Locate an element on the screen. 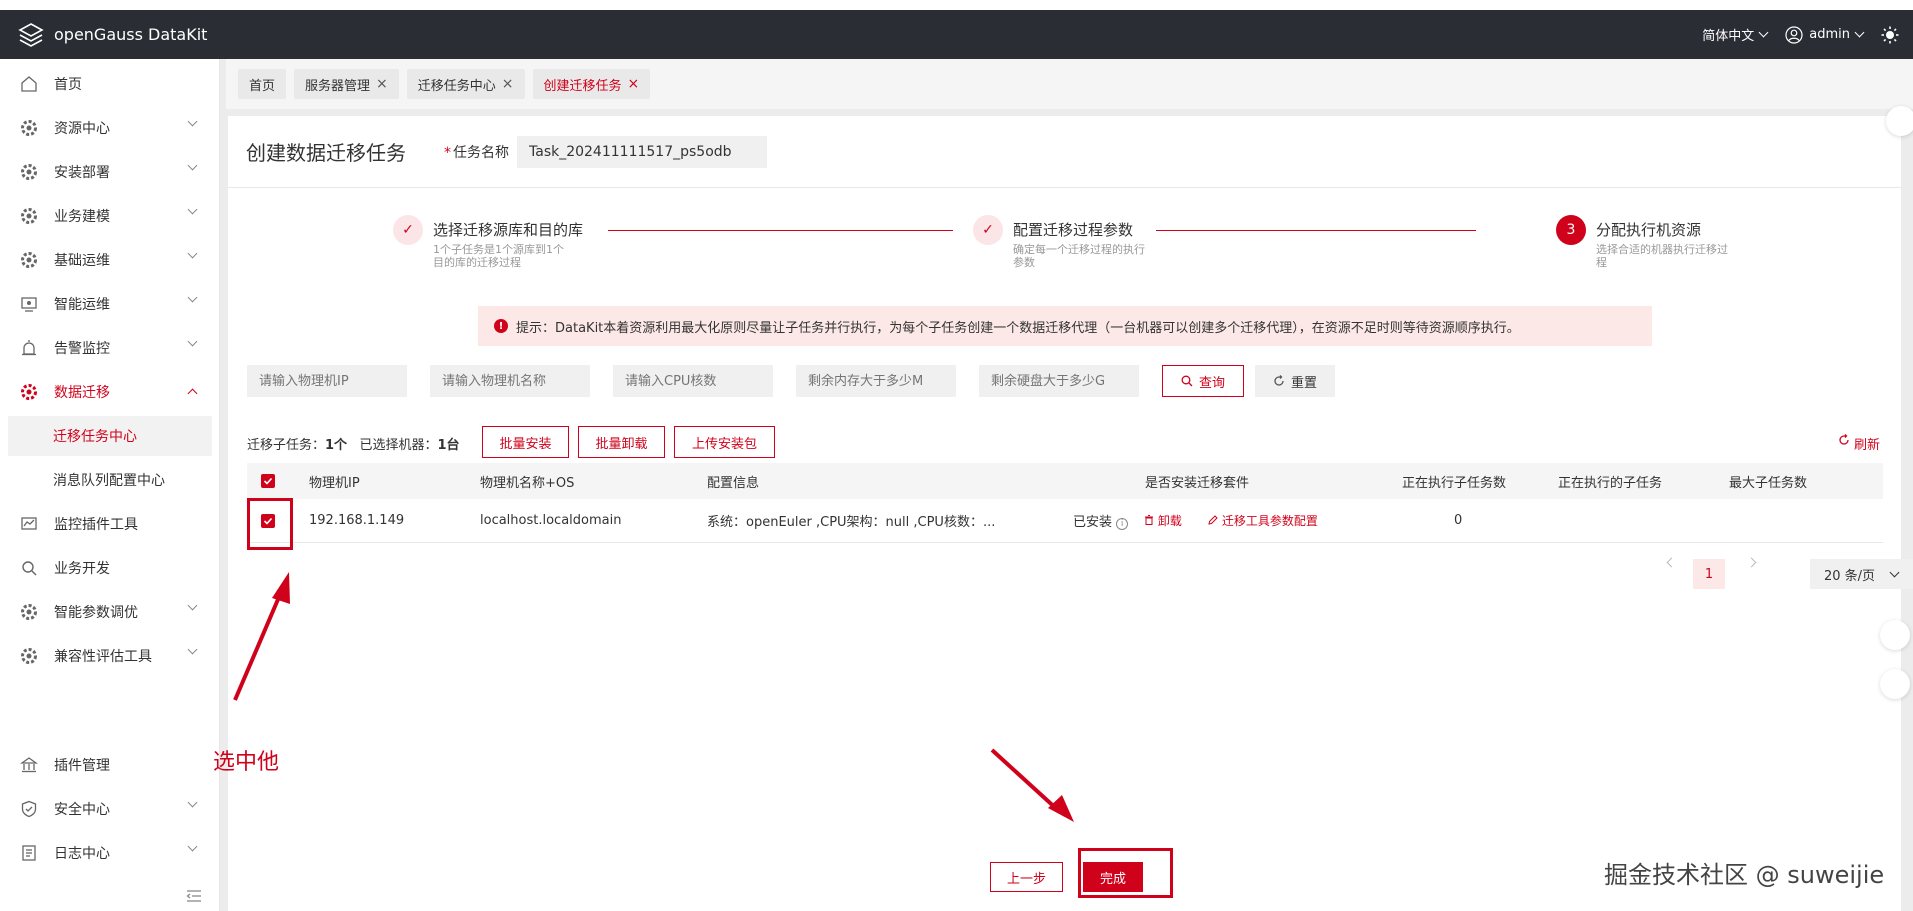 This screenshot has width=1913, height=911. sidebar-item-resource-center: 资源中心 is located at coordinates (110, 128).